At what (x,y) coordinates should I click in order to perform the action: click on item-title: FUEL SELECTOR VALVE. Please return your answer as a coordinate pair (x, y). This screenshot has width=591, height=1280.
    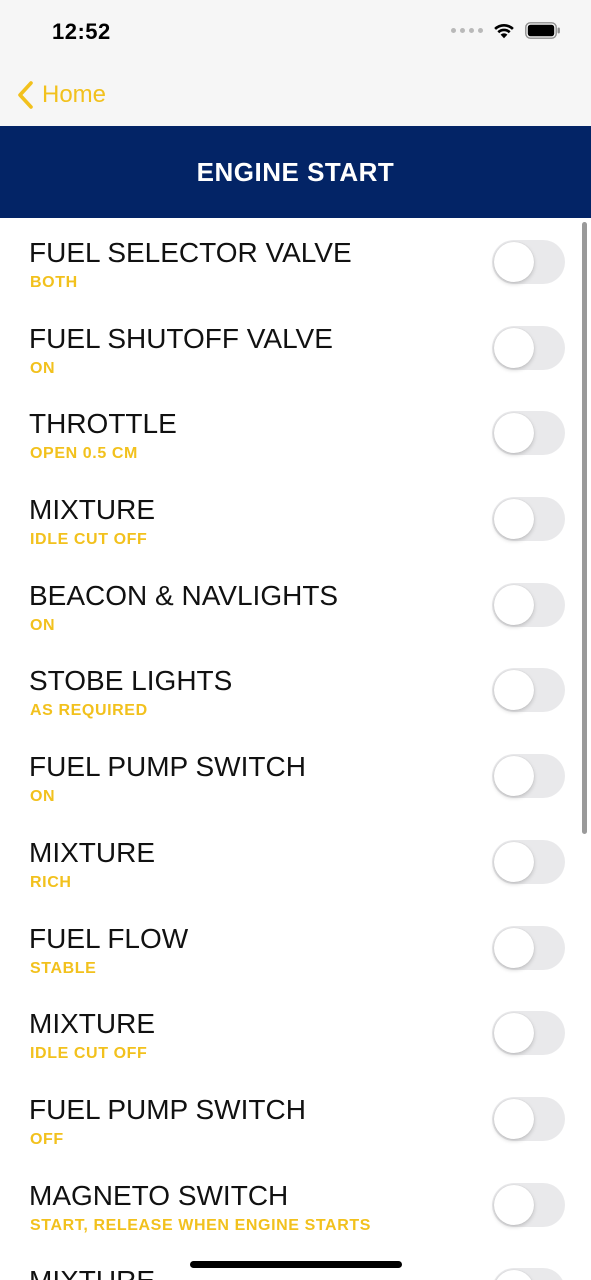
    Looking at the image, I should click on (190, 252).